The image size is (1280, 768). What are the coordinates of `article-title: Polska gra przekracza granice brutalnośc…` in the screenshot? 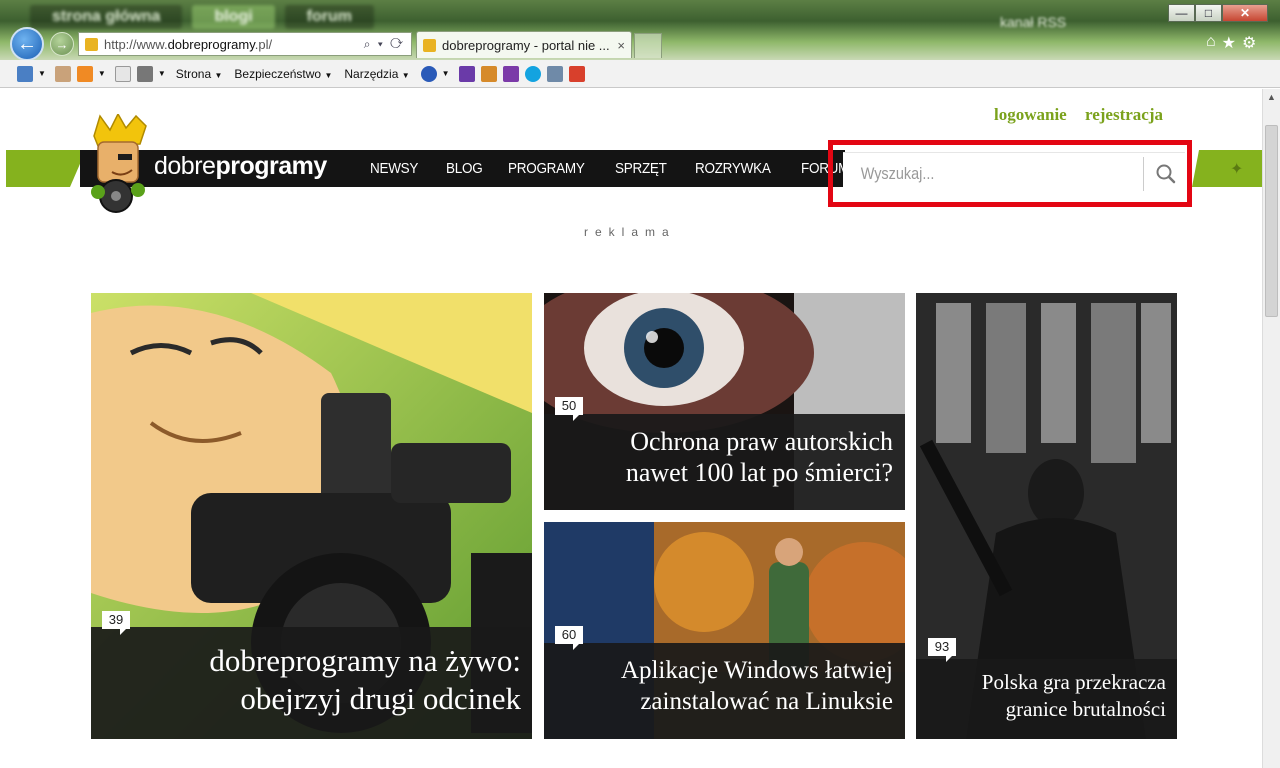 It's located at (1074, 696).